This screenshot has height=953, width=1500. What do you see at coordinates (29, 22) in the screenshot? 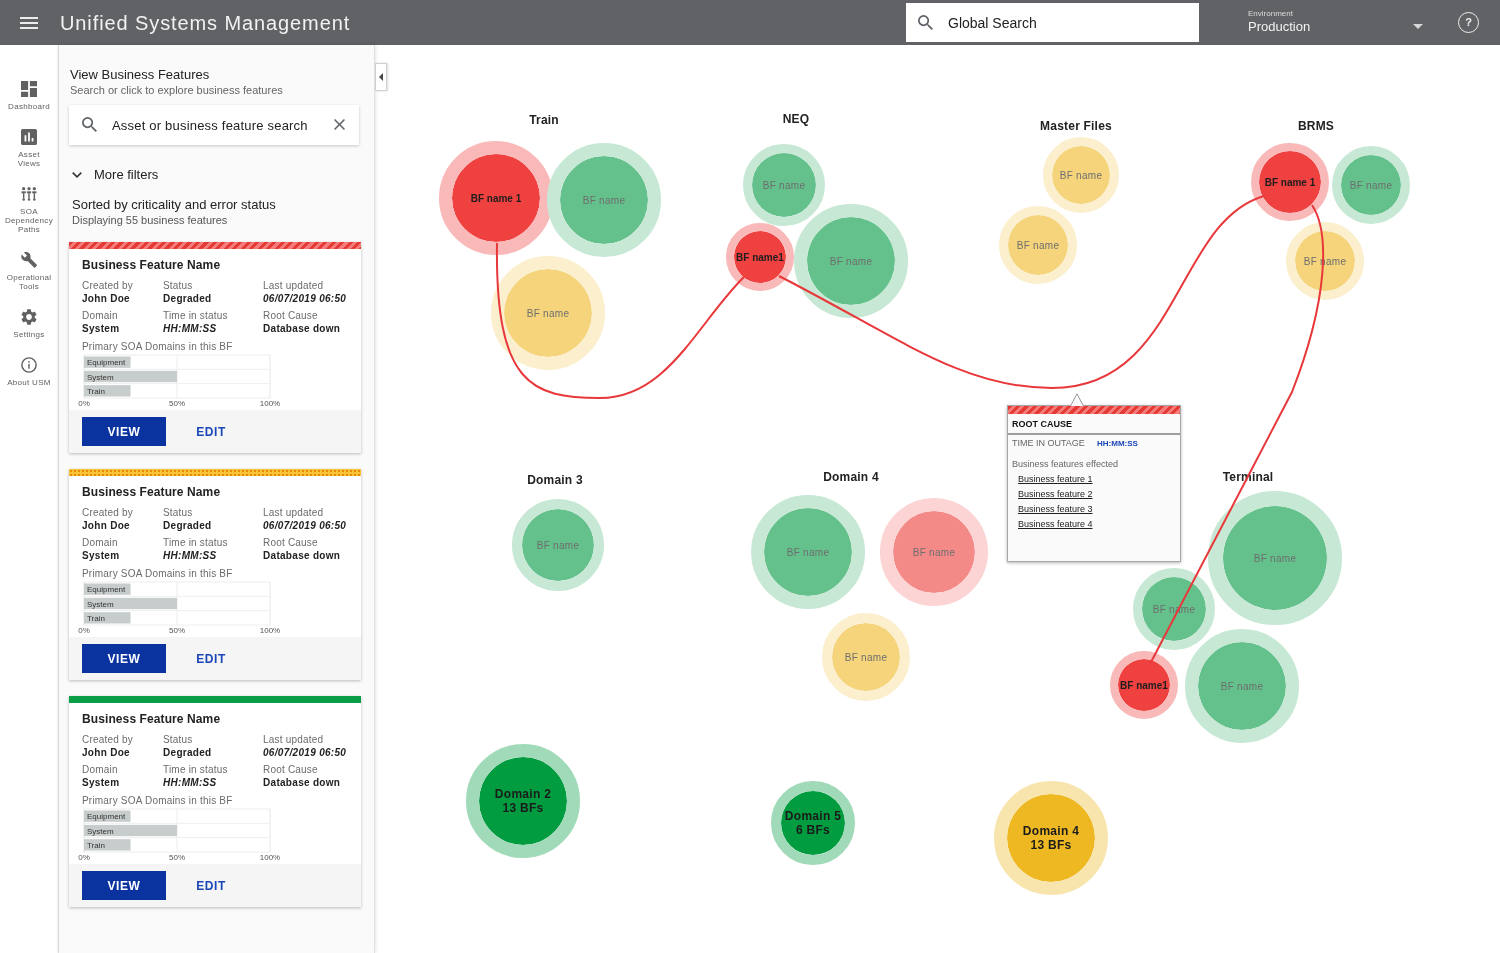
I see `menu-icon` at bounding box center [29, 22].